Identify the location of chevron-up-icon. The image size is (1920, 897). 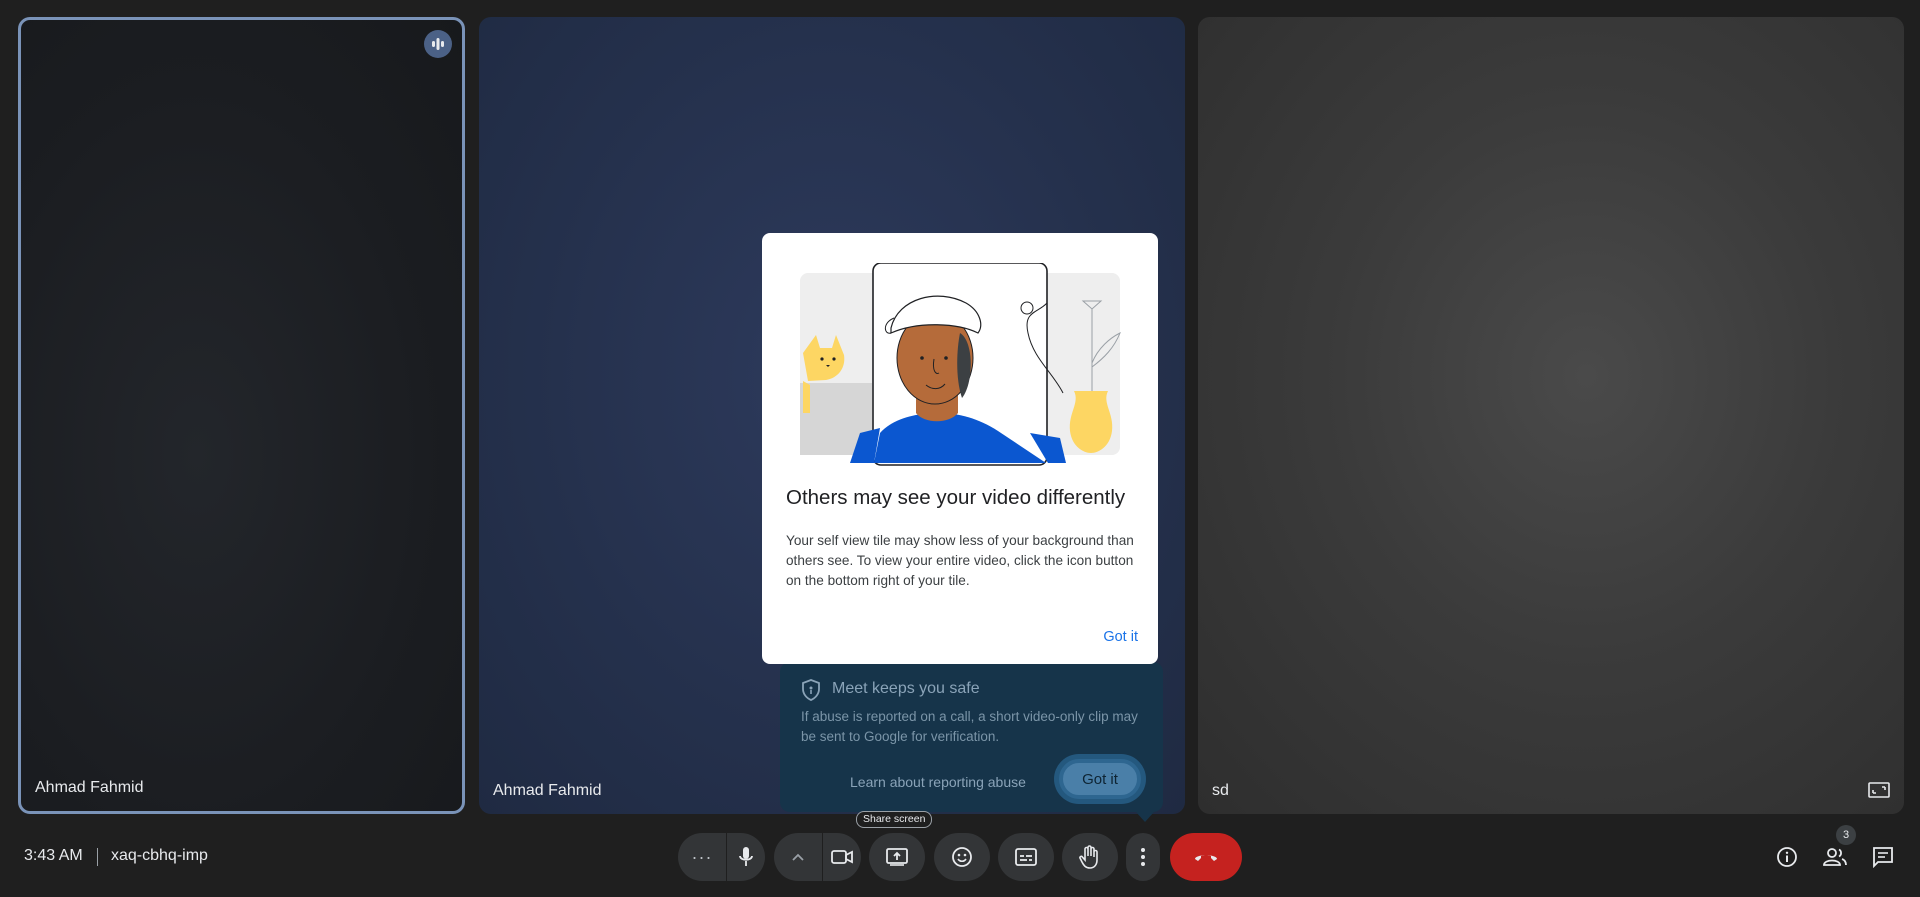
(798, 857).